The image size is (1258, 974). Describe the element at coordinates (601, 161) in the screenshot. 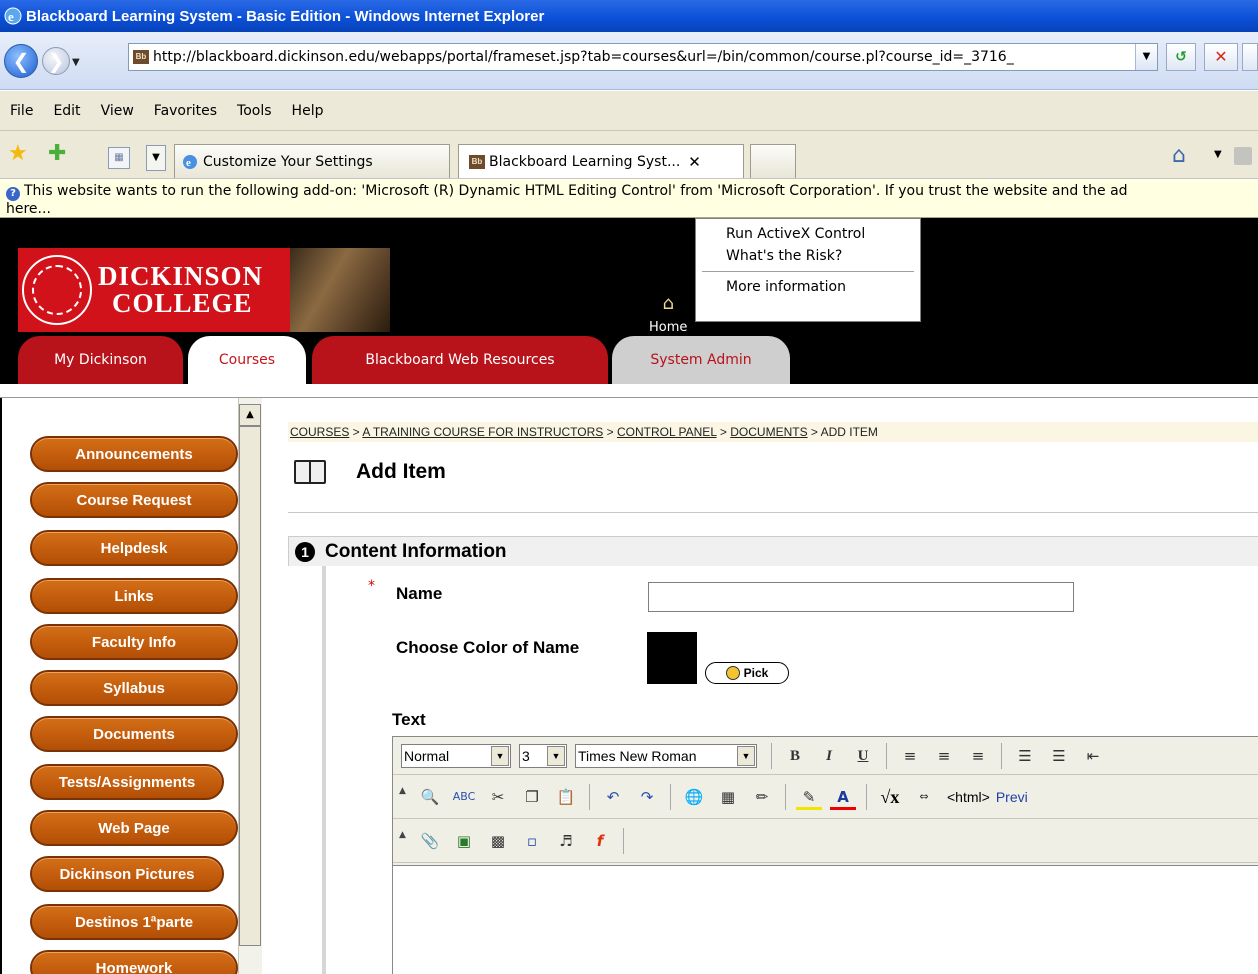

I see `tab-blackboard: Bb Blackboard Learning Syst... ✕` at that location.